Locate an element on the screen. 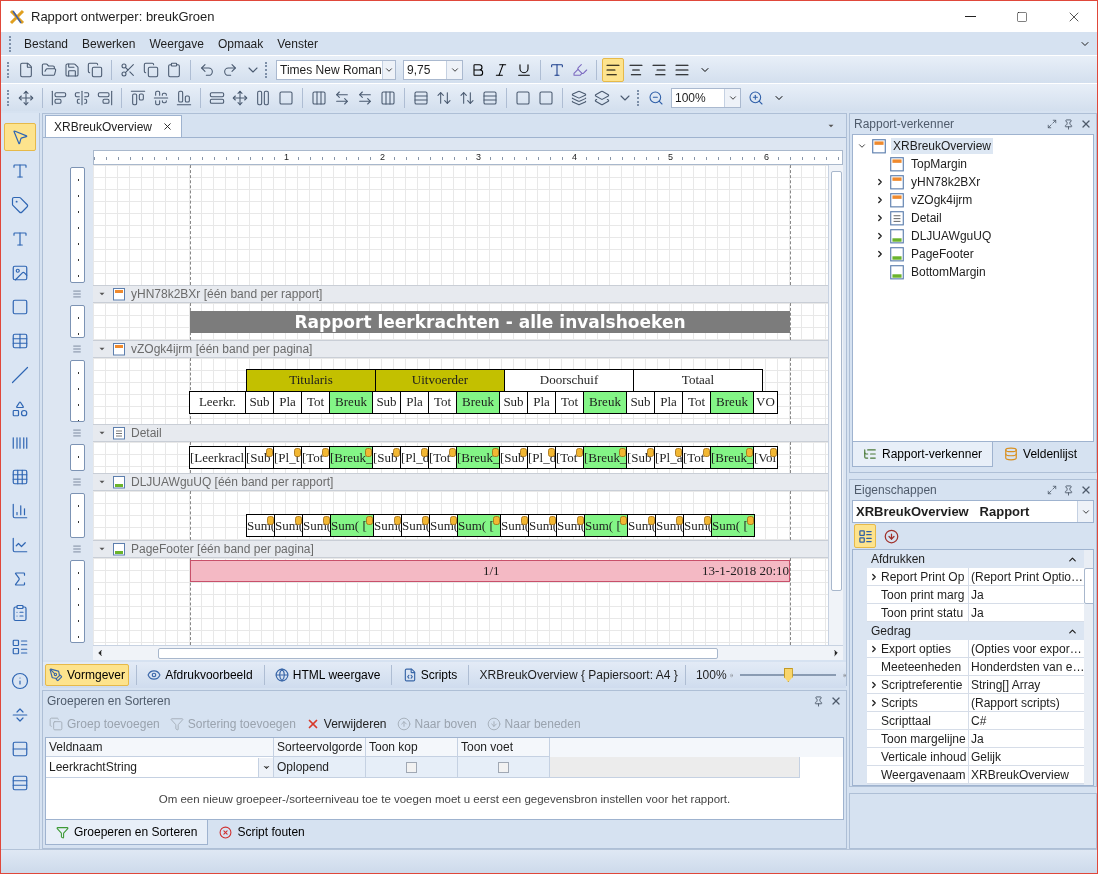 The height and width of the screenshot is (874, 1098). tree-label: PageFooter is located at coordinates (942, 254).